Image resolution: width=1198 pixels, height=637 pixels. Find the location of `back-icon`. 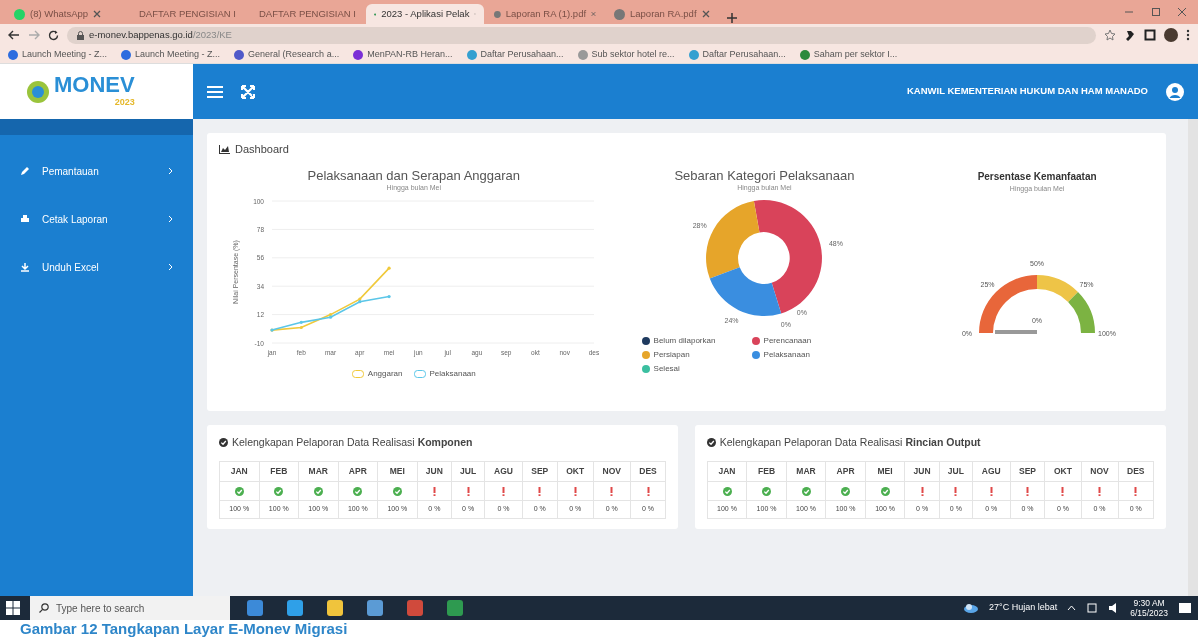

back-icon is located at coordinates (14, 35).